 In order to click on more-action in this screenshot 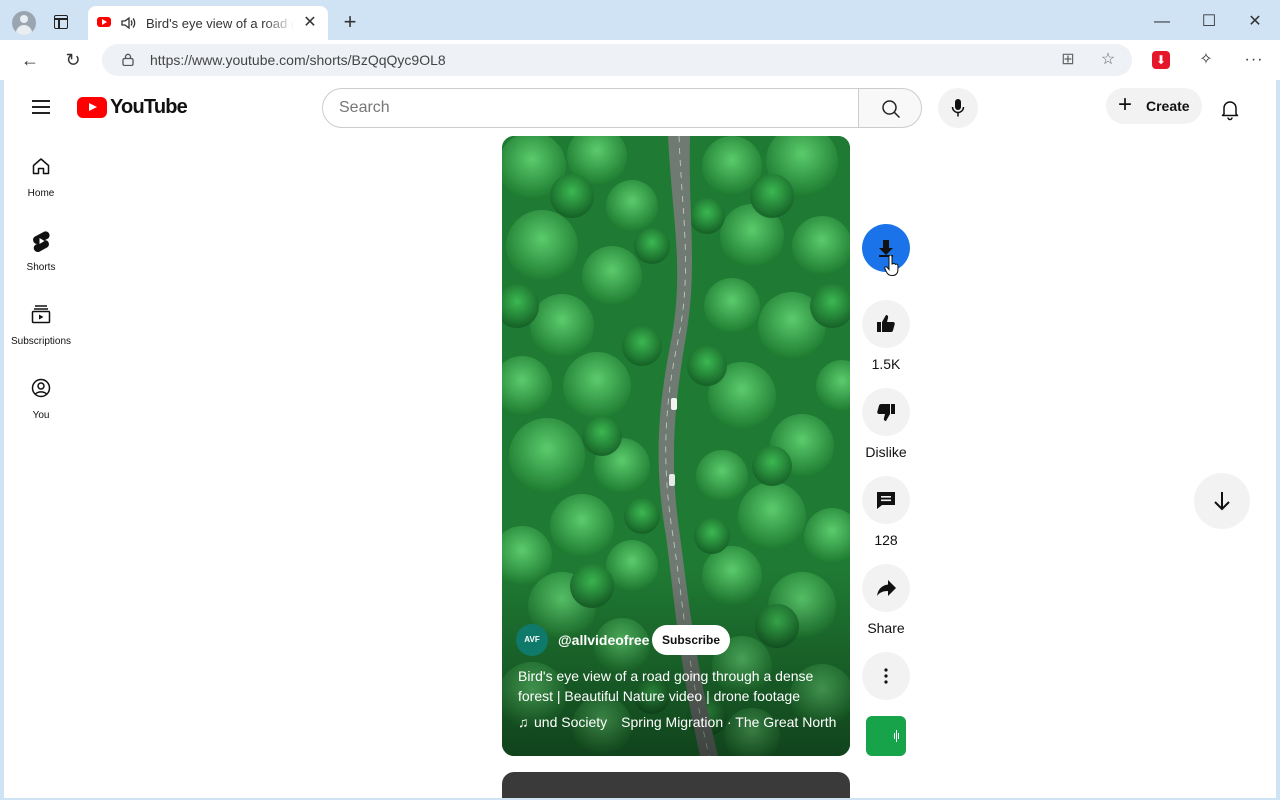, I will do `click(886, 676)`.